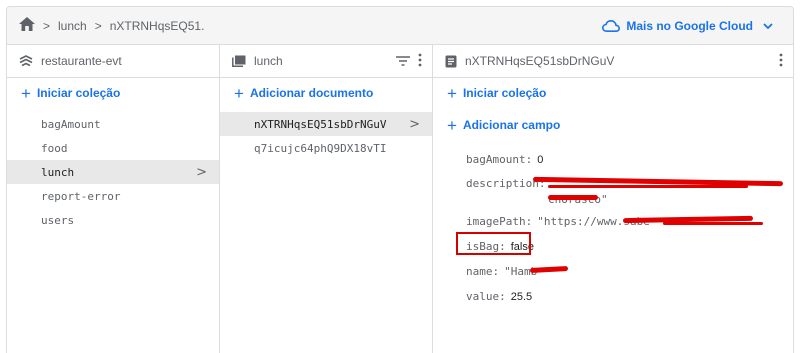 This screenshot has height=353, width=800. What do you see at coordinates (239, 61) in the screenshot?
I see `collection-icon` at bounding box center [239, 61].